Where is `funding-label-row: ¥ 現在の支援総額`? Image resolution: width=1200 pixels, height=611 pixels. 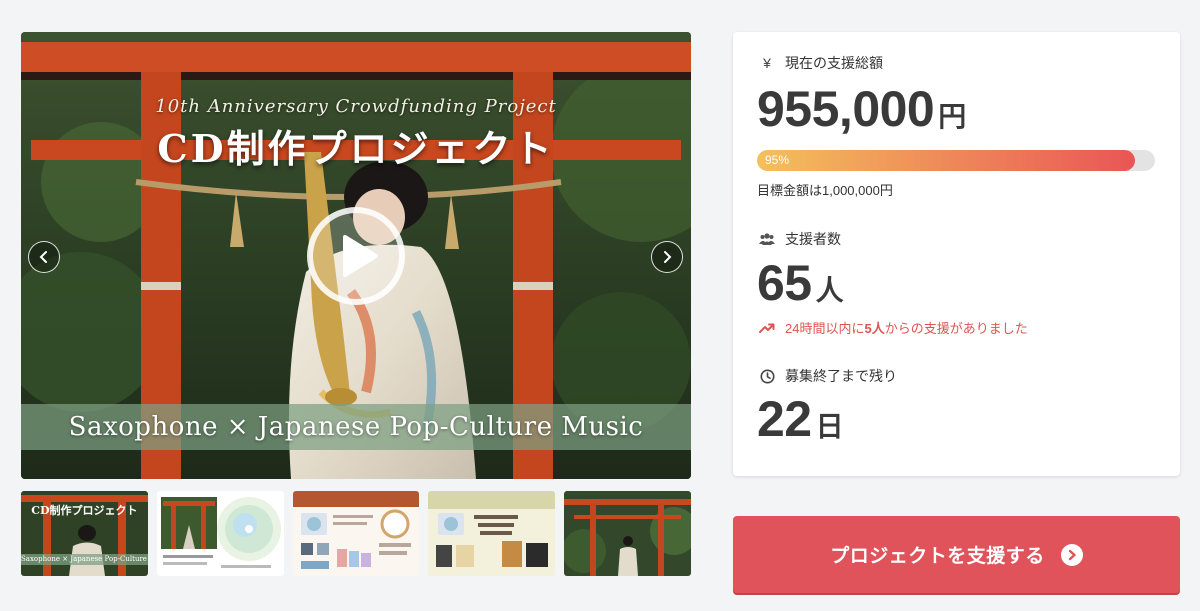
funding-label-row: ¥ 現在の支援総額 is located at coordinates (821, 63).